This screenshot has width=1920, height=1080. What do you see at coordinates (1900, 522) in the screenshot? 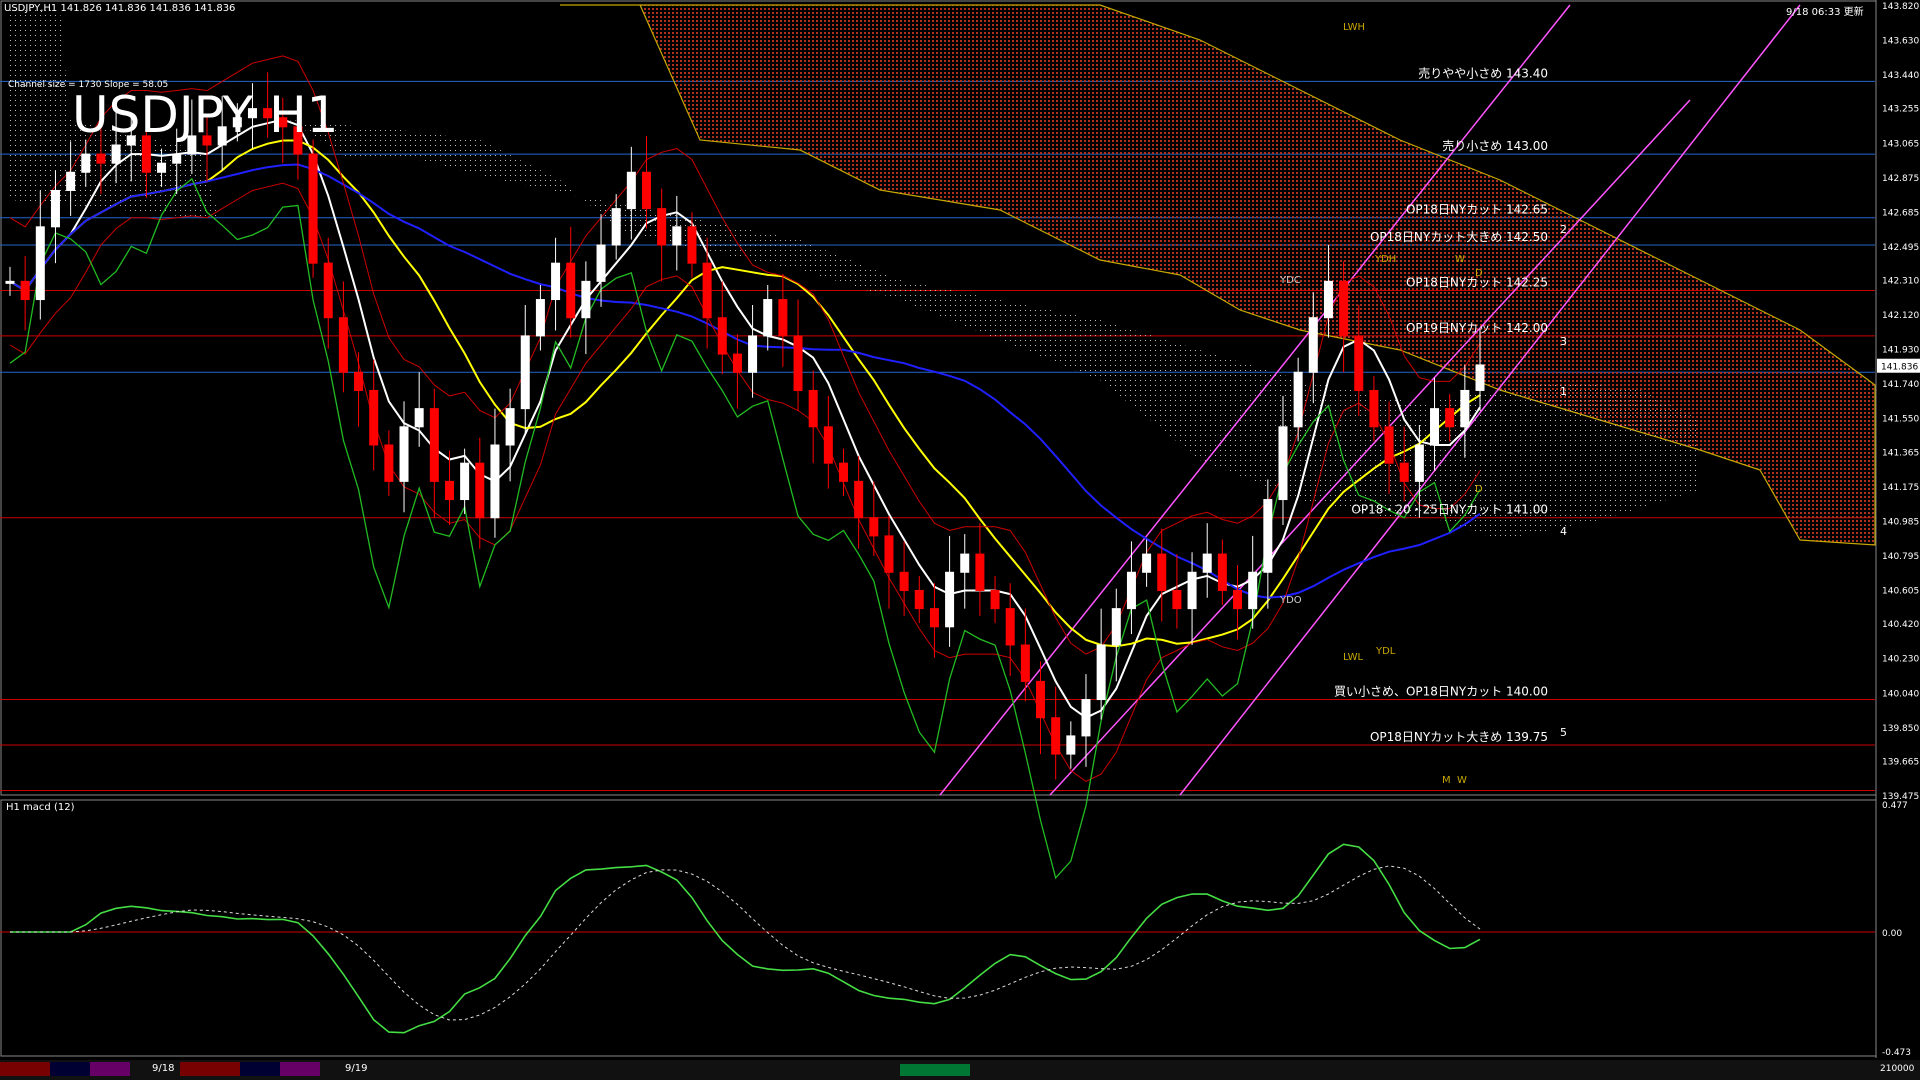
I see `price-tick: 140.985` at bounding box center [1900, 522].